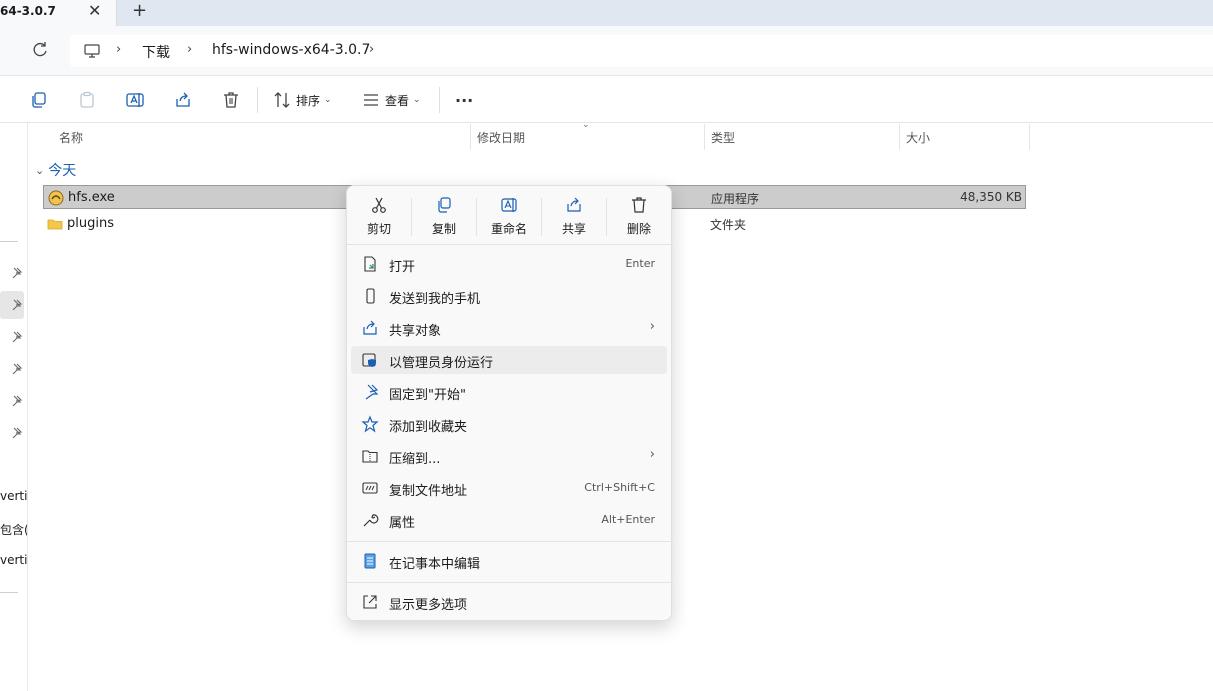  I want to click on share-button: 共享, so click(574, 218).